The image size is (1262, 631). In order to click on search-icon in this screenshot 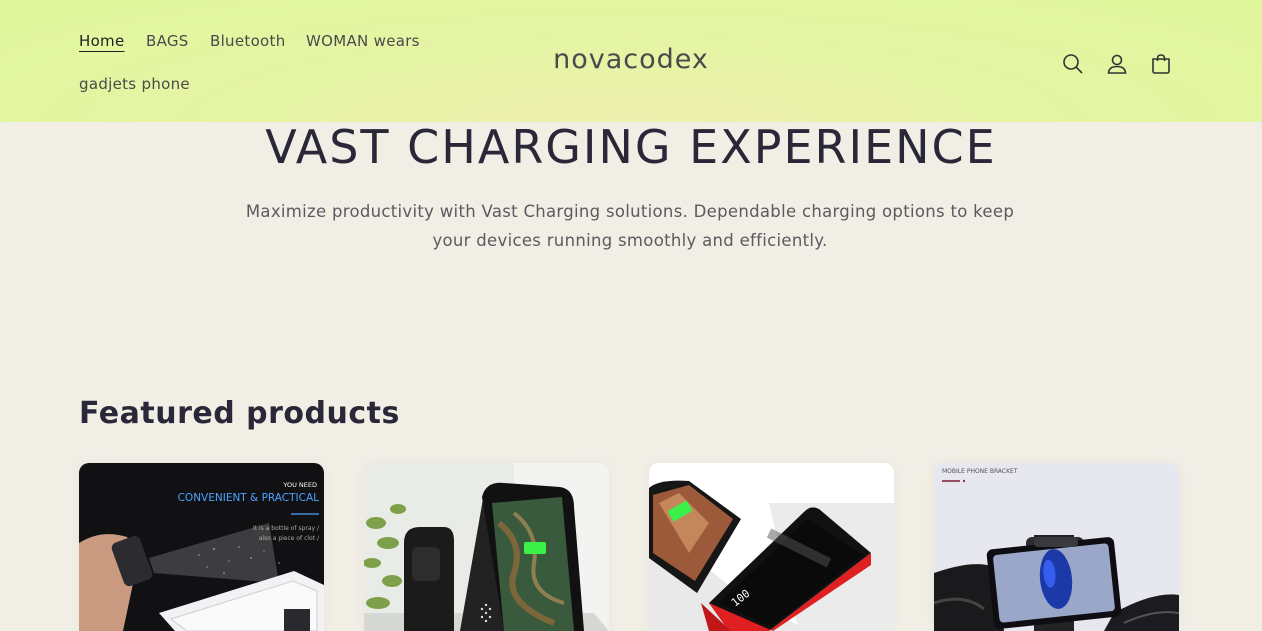, I will do `click(1073, 64)`.